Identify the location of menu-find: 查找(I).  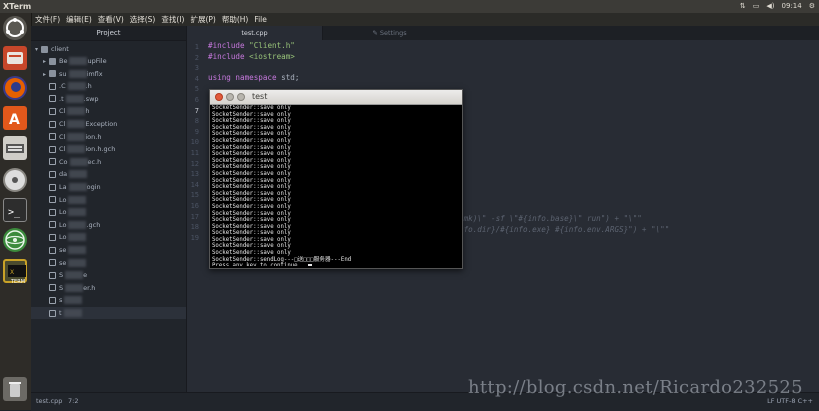
(172, 19).